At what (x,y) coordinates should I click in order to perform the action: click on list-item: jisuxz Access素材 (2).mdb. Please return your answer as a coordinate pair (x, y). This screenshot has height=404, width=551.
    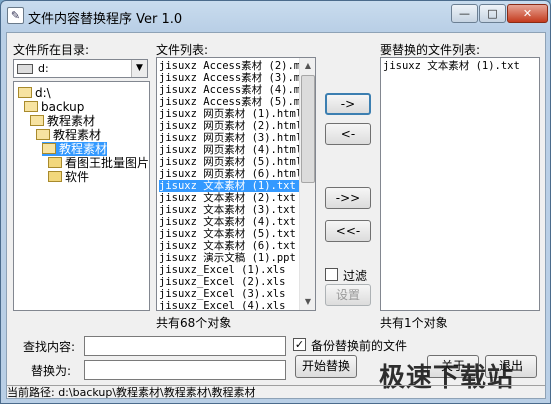
    Looking at the image, I should click on (236, 66).